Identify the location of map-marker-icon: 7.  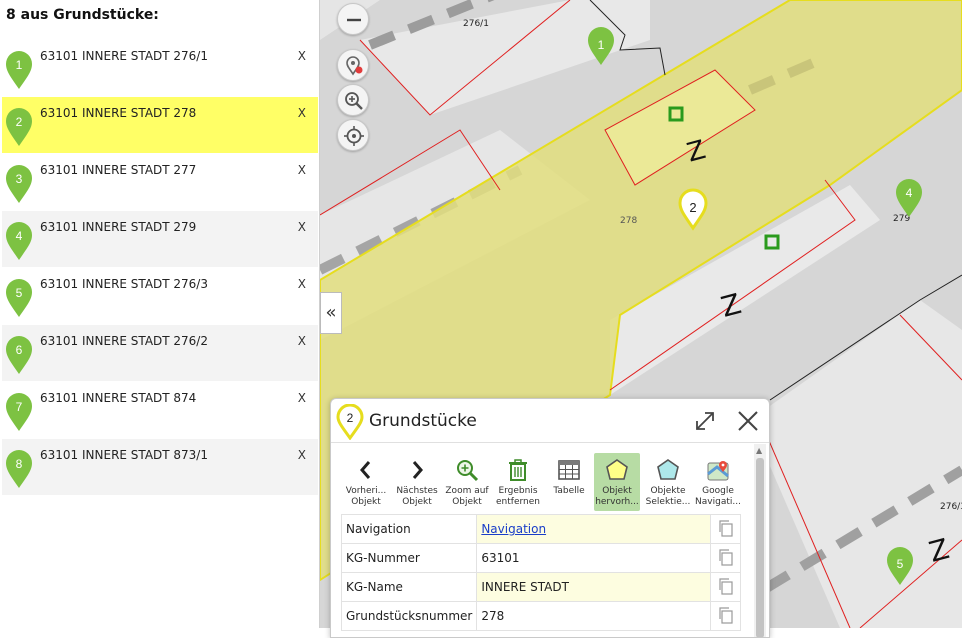
(19, 412).